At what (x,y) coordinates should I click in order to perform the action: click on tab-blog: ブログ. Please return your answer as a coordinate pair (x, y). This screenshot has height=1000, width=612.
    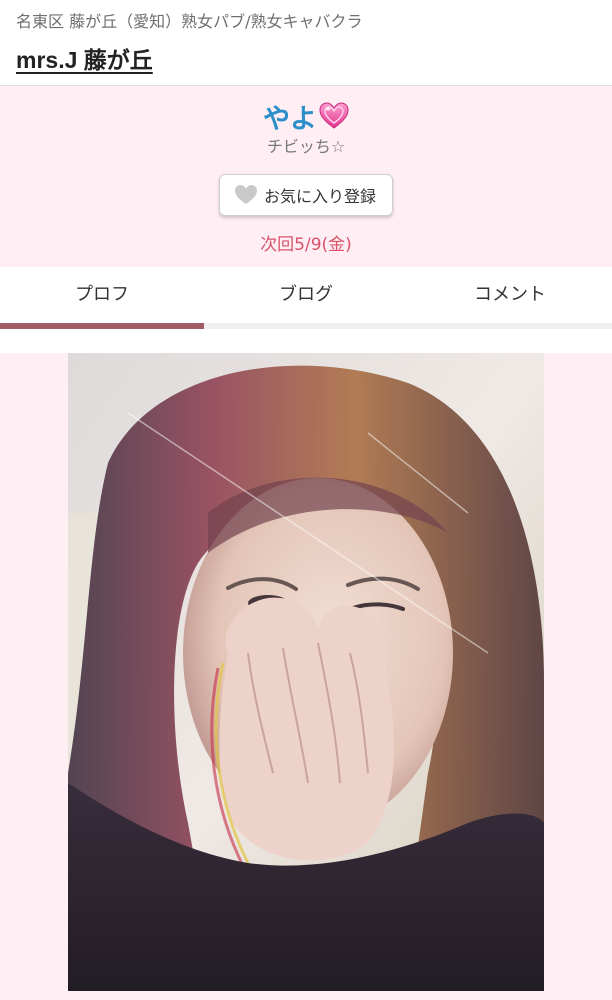
    Looking at the image, I should click on (306, 298).